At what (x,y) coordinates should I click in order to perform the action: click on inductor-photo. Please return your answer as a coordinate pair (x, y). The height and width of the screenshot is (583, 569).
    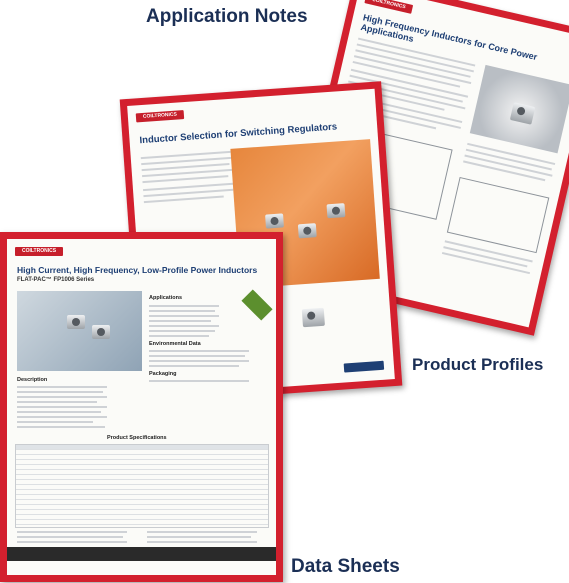
    Looking at the image, I should click on (519, 109).